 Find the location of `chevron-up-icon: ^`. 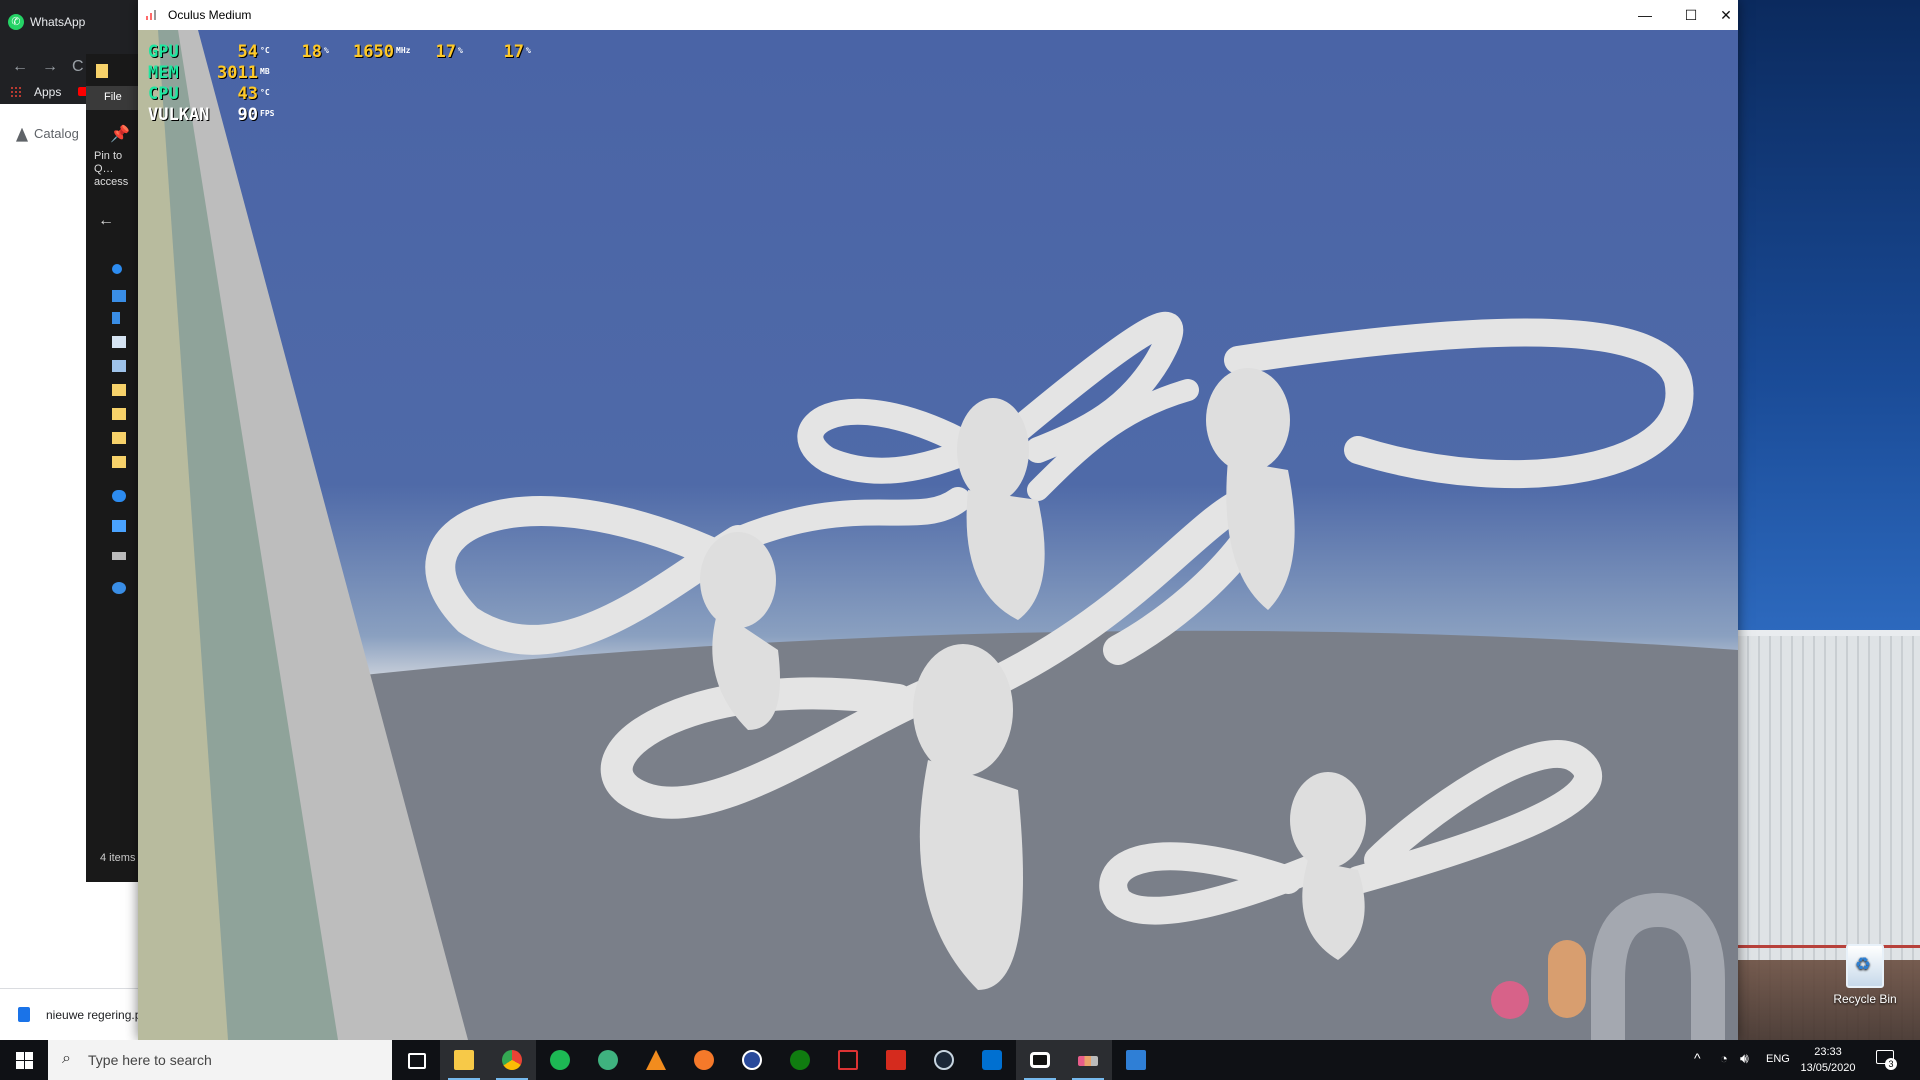

chevron-up-icon: ^ is located at coordinates (1697, 1058).